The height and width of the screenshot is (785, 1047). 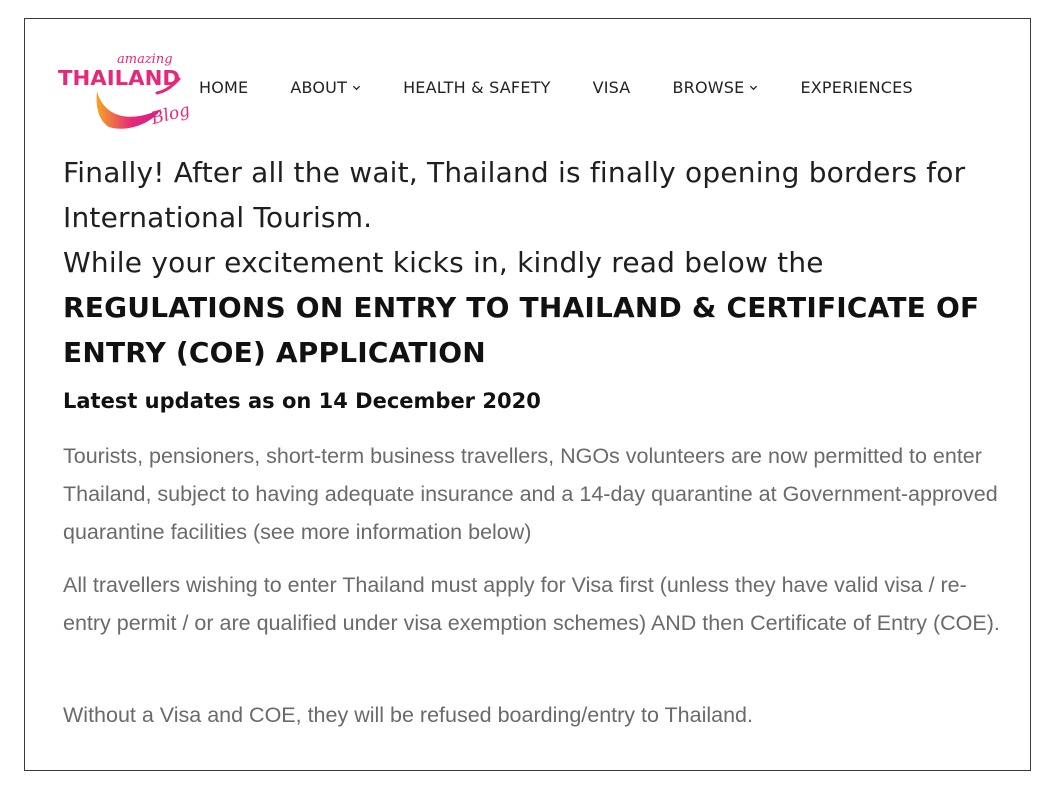 I want to click on nav-home-label: HOME, so click(x=224, y=87).